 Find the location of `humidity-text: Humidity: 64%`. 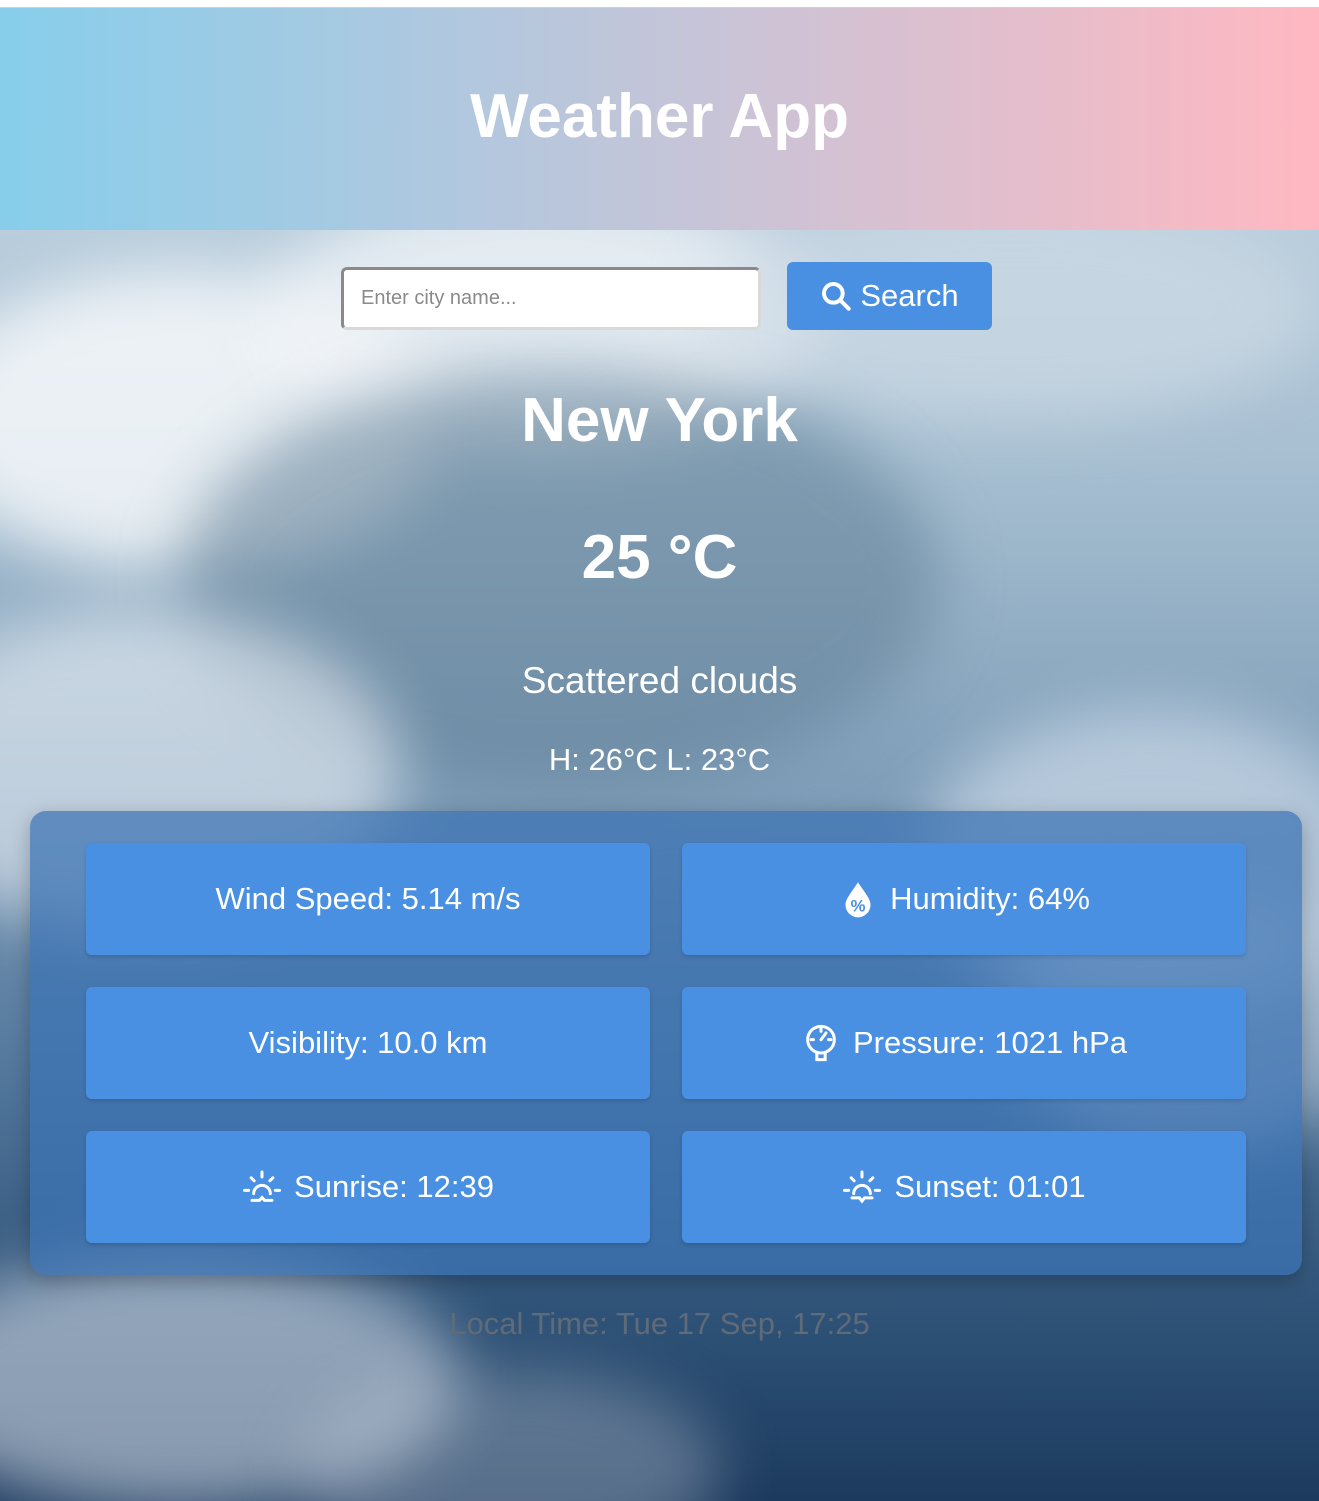

humidity-text: Humidity: 64% is located at coordinates (990, 898).